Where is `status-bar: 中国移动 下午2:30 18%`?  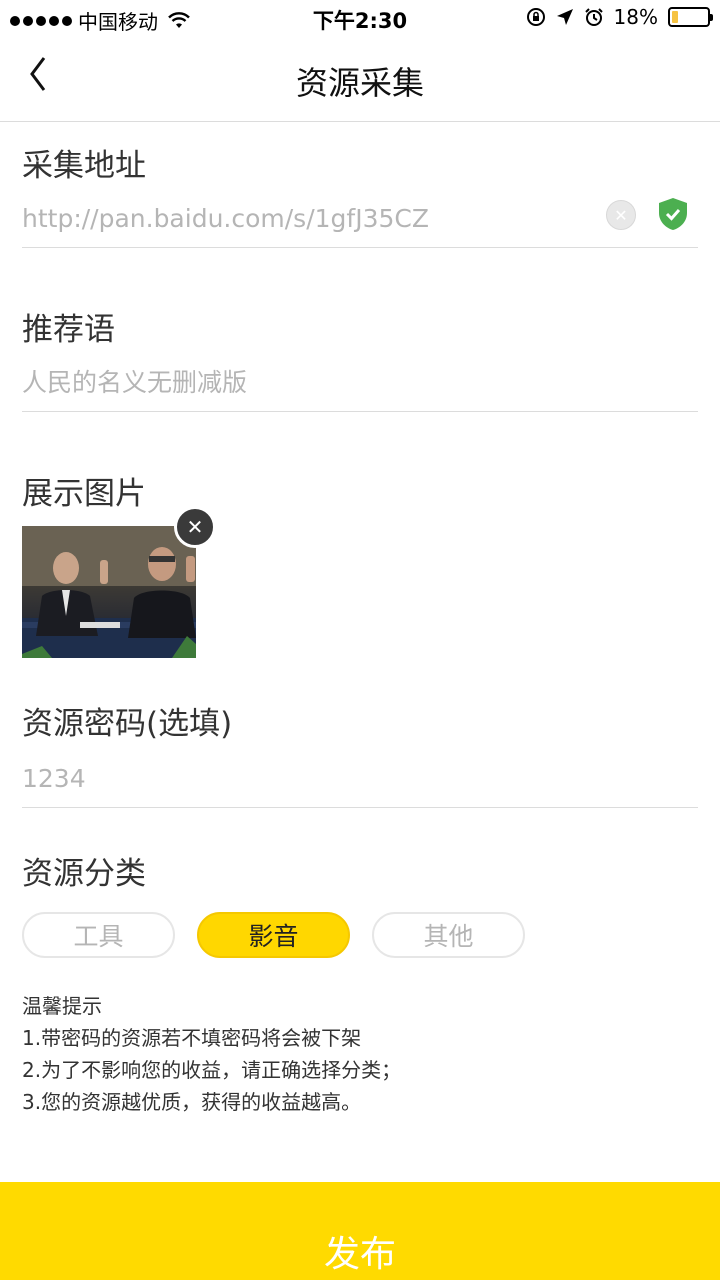
status-bar: 中国移动 下午2:30 18% is located at coordinates (360, 18).